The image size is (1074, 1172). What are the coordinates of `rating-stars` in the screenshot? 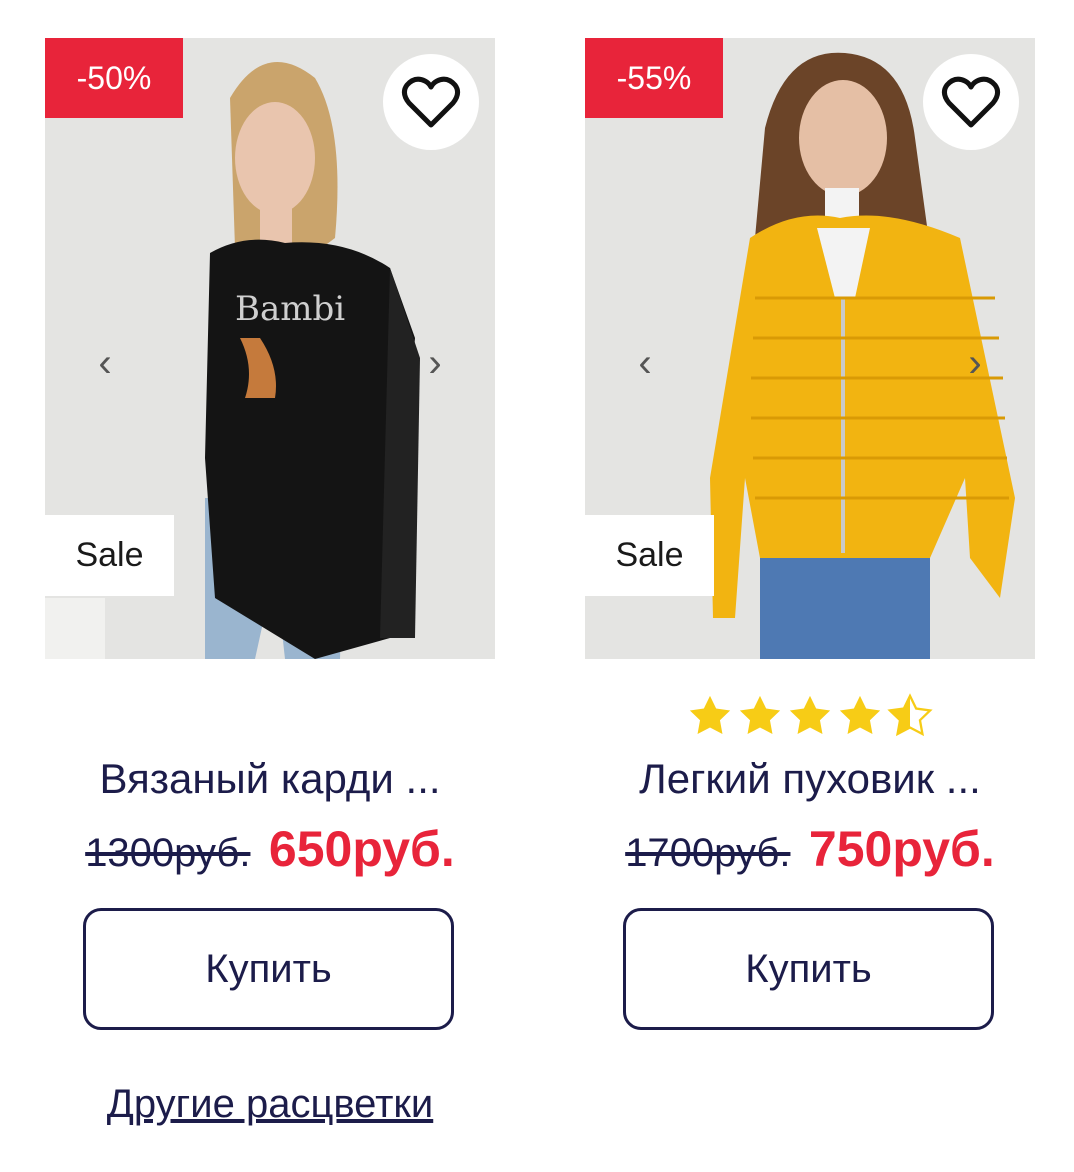 It's located at (807, 716).